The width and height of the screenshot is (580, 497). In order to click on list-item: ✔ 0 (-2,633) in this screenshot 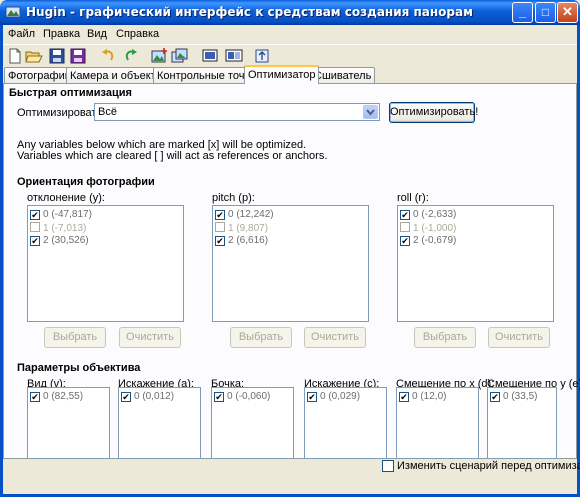, I will do `click(428, 215)`.